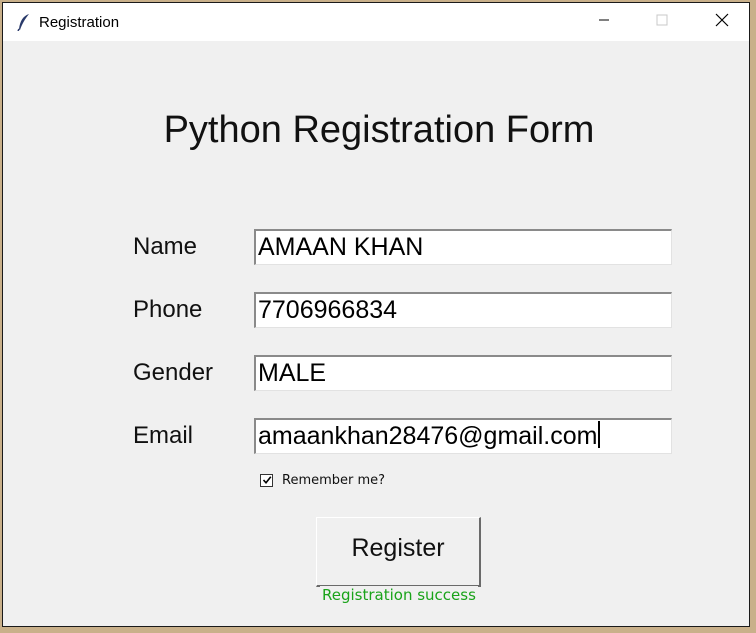  I want to click on register-button: Register, so click(398, 552).